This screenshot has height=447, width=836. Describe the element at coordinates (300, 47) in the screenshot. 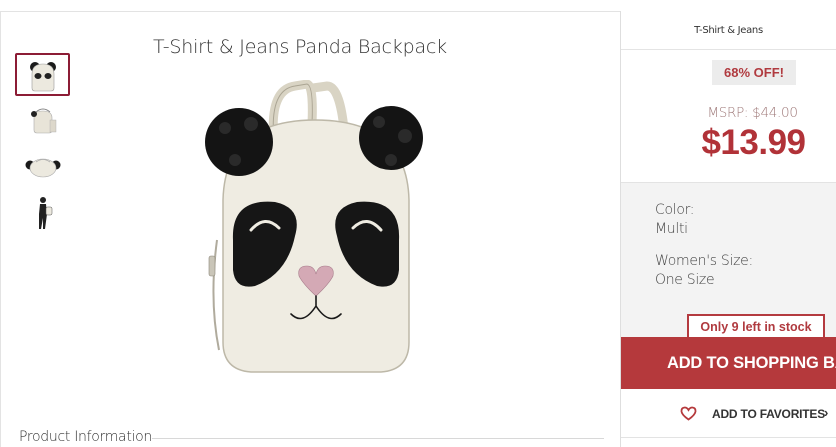

I see `product-title: T-Shirt & Jeans Panda Backpack` at that location.